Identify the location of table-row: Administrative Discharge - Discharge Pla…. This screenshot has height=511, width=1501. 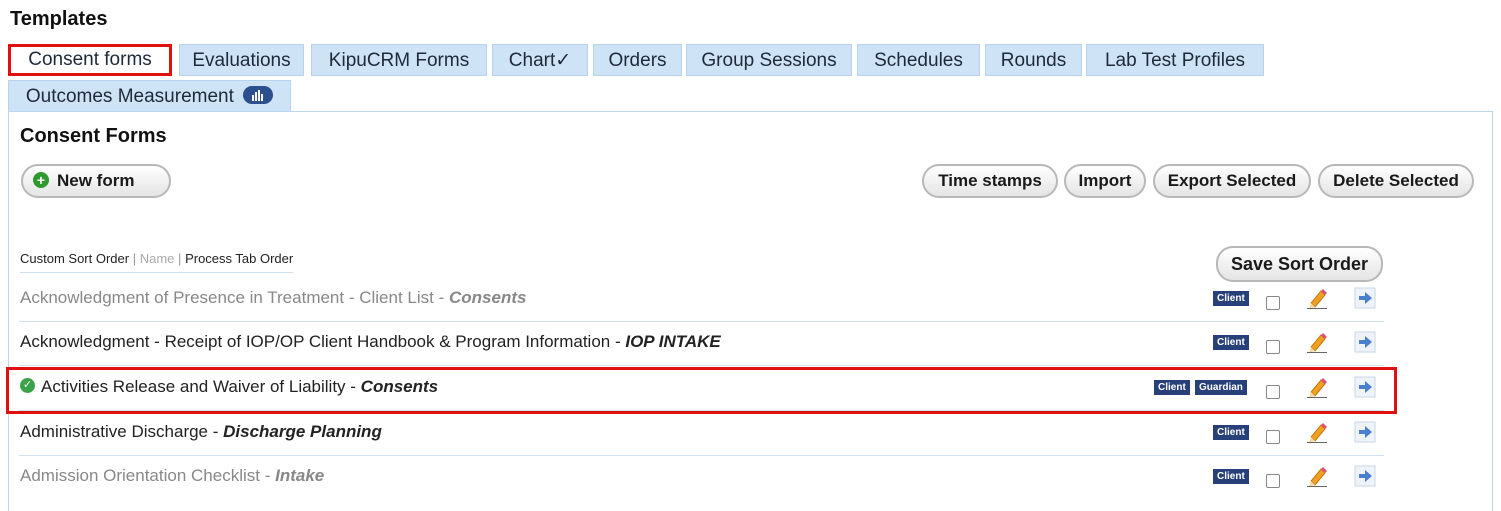
(701, 434).